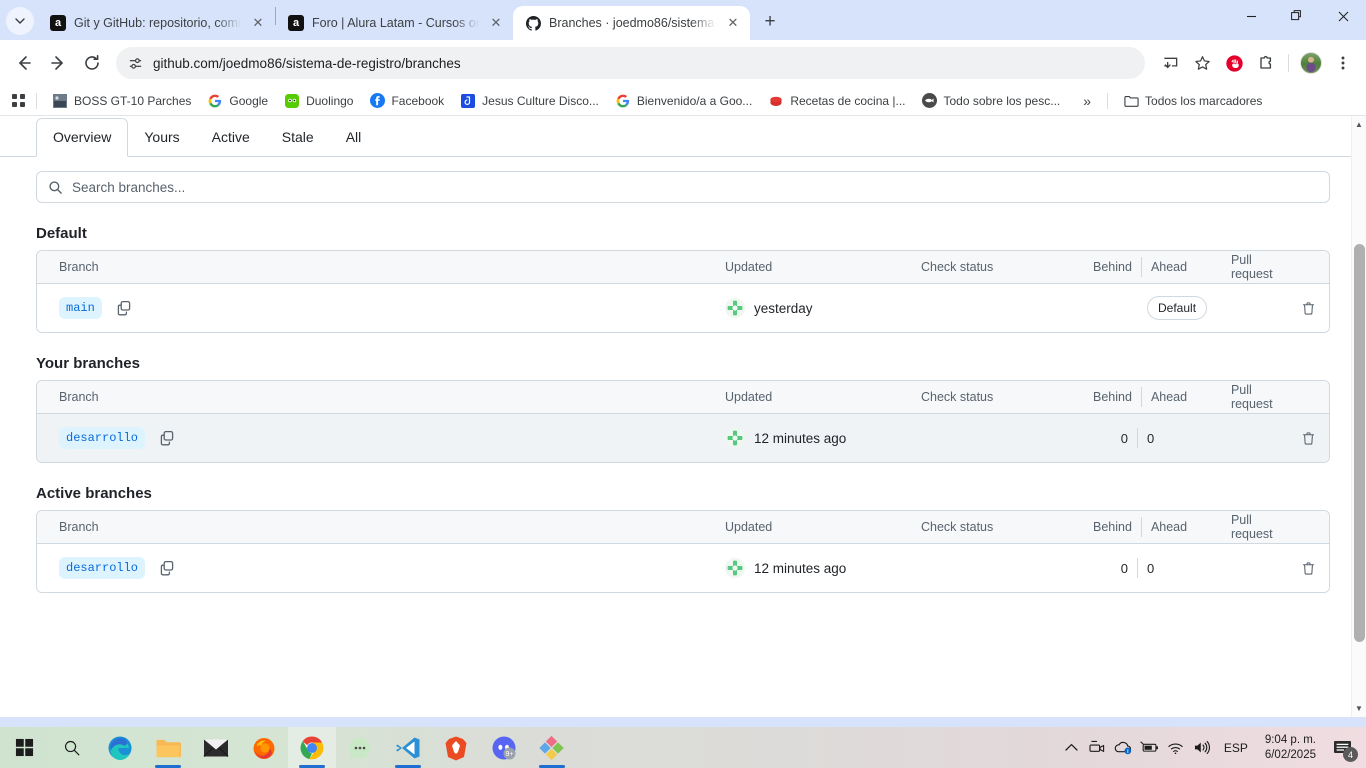  I want to click on battery-icon, so click(1149, 746).